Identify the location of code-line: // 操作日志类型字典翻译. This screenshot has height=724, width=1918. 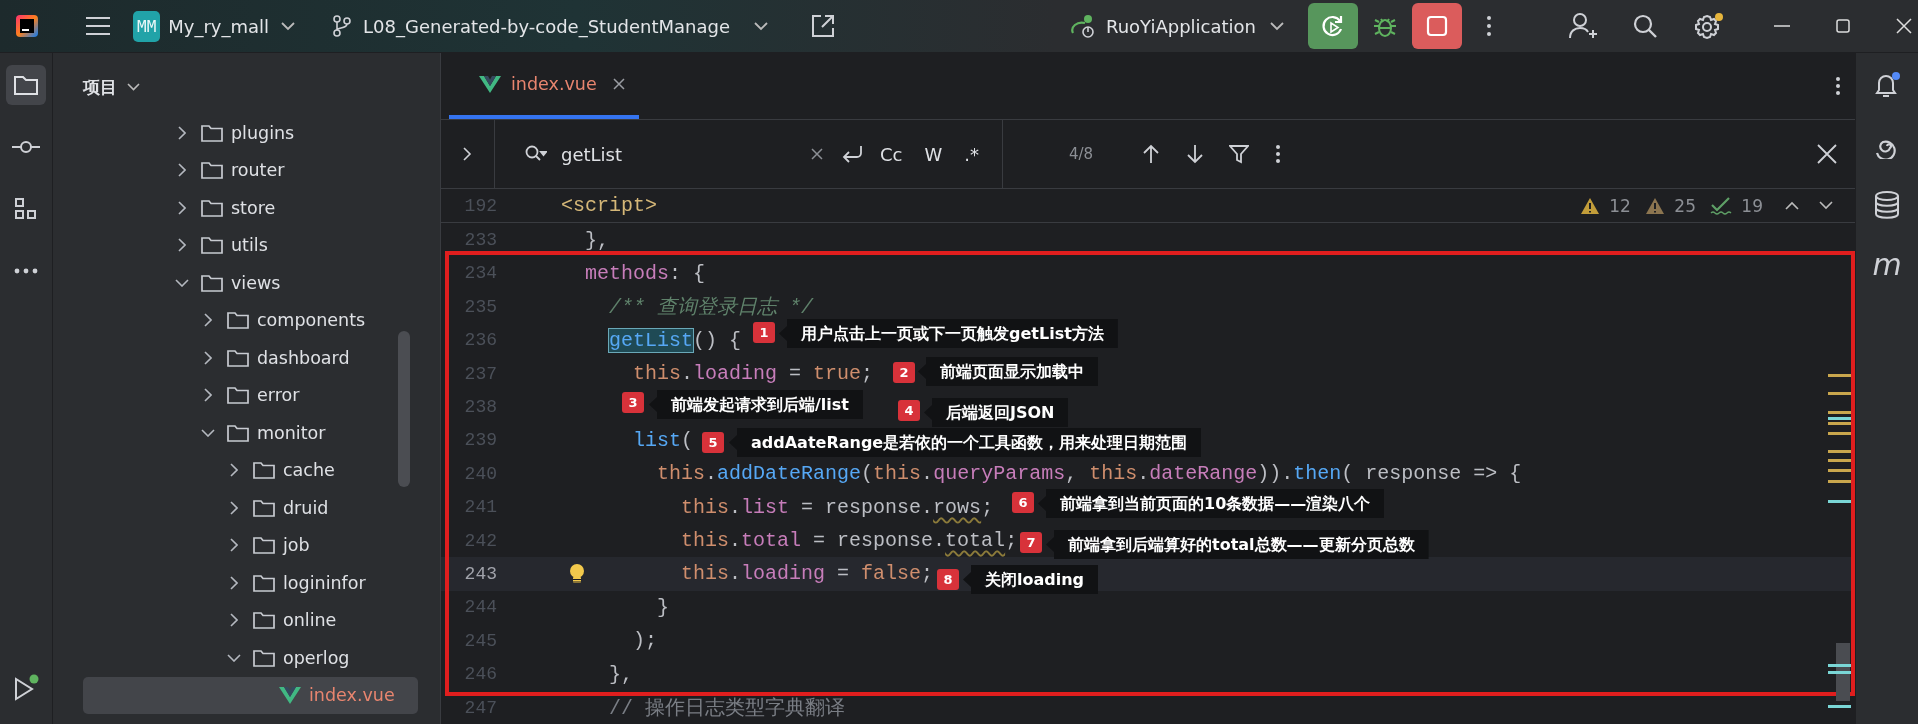
(727, 709).